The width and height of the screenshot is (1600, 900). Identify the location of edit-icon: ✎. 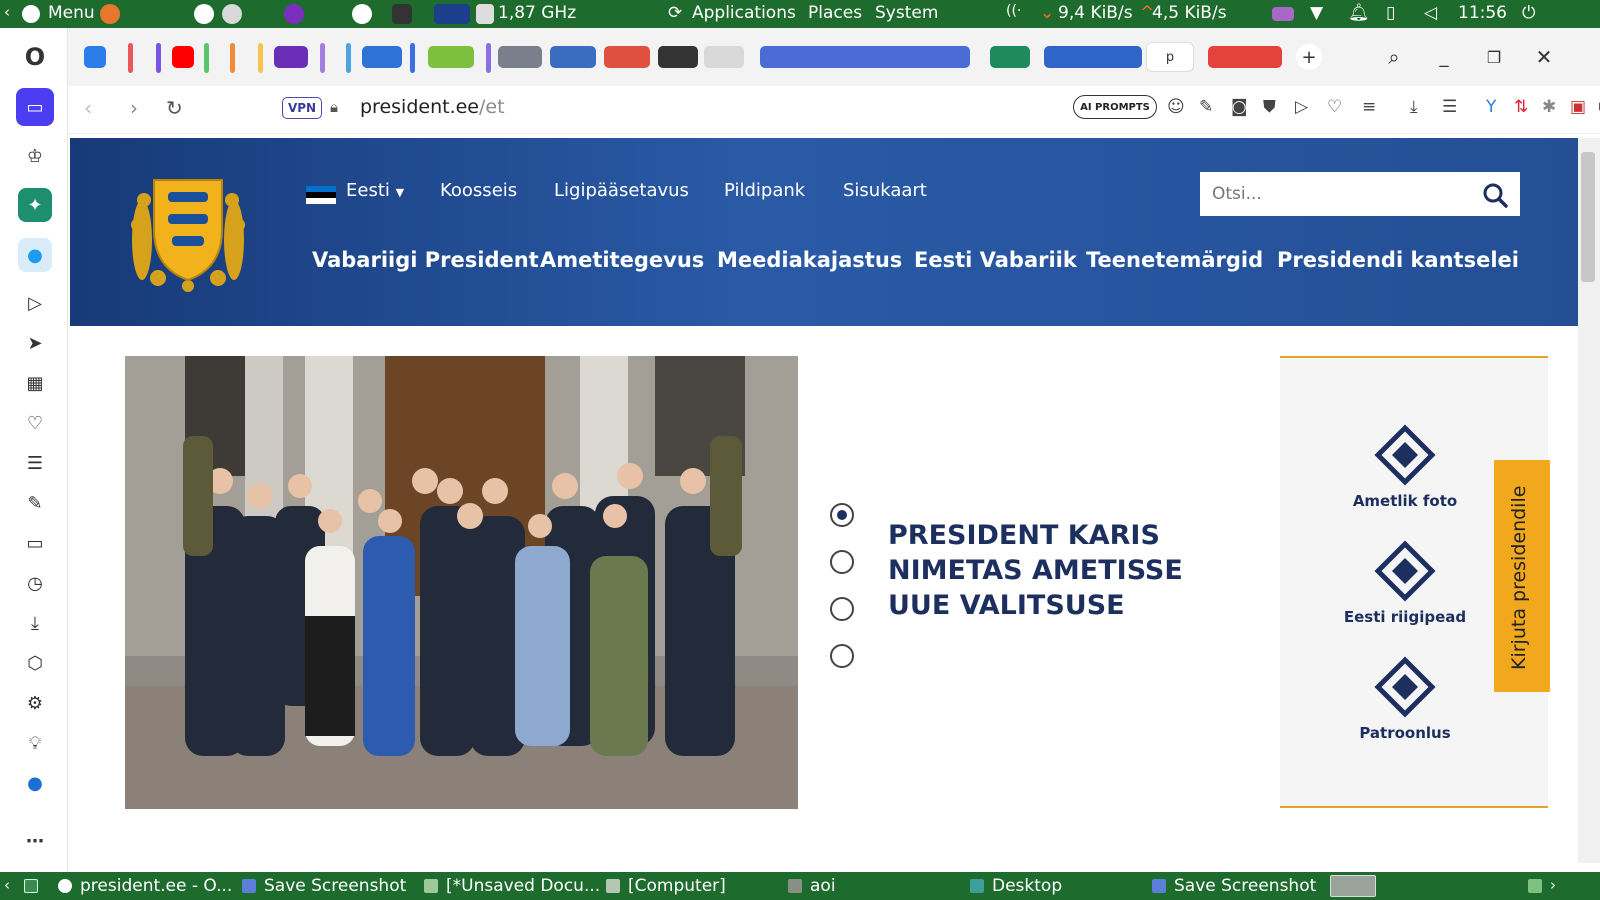
(35, 503).